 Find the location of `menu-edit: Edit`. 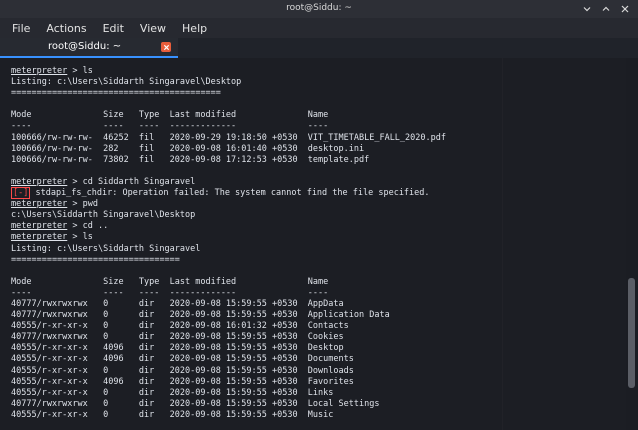

menu-edit: Edit is located at coordinates (113, 28).